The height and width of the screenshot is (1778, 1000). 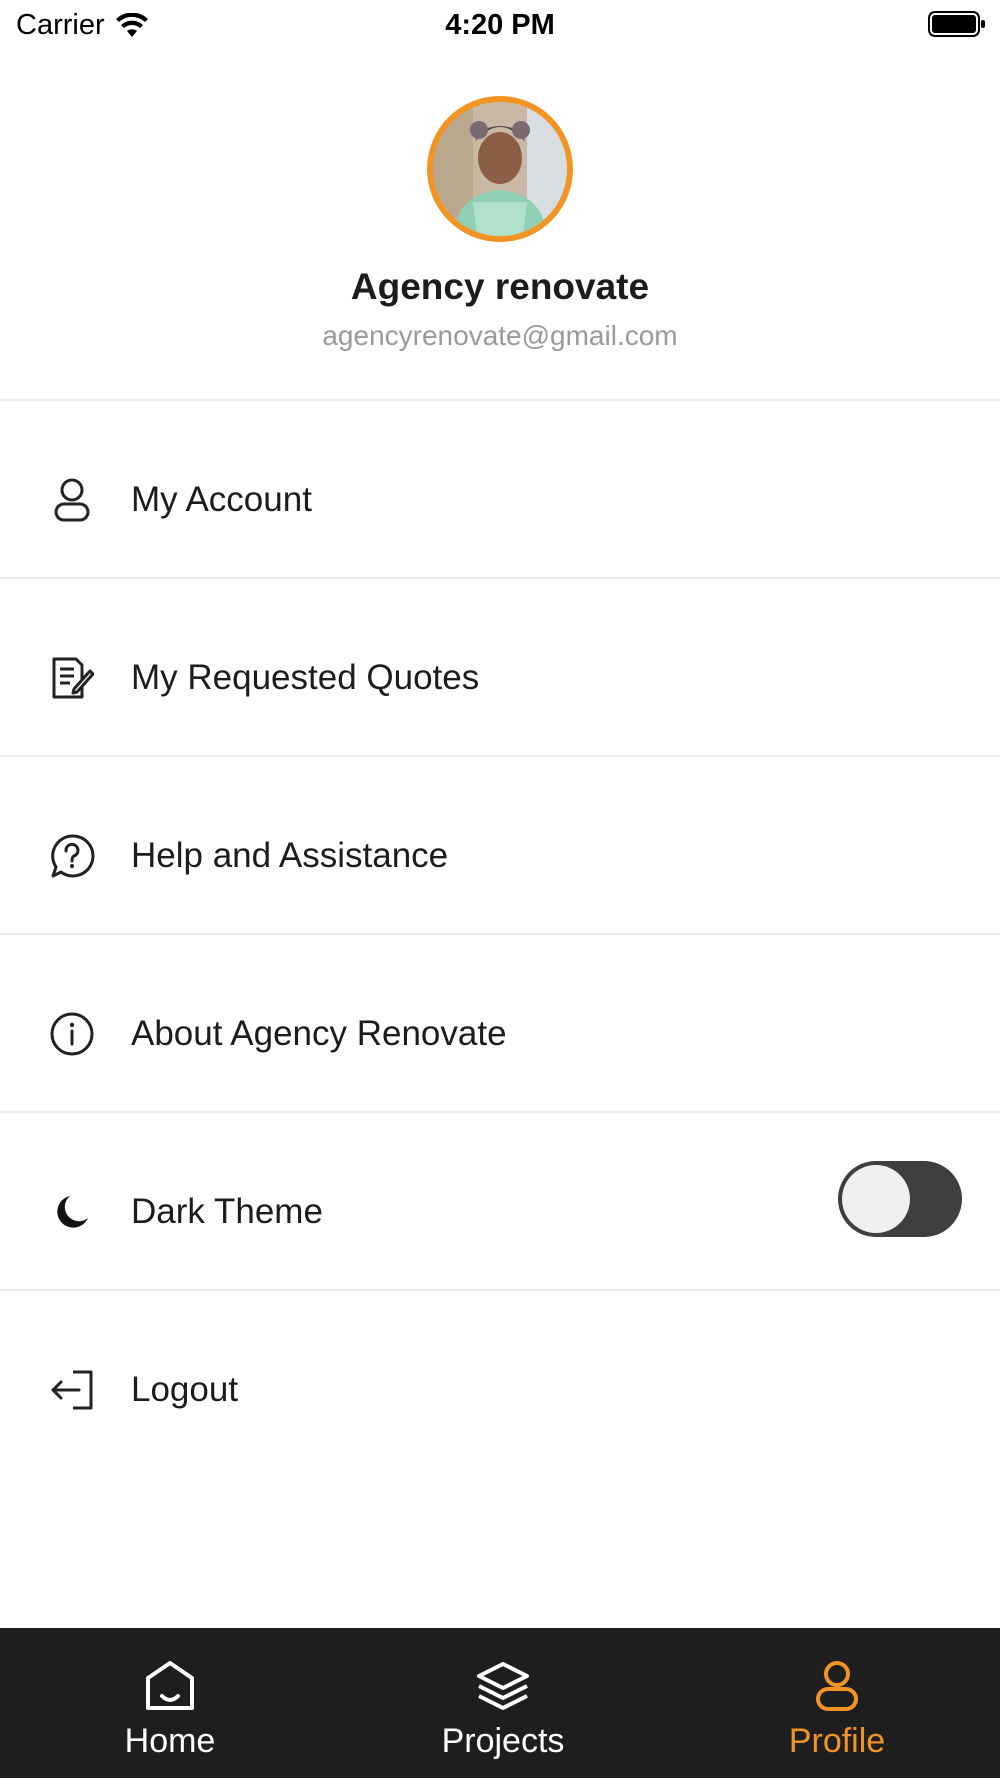 I want to click on person-photo-icon, so click(x=500, y=169).